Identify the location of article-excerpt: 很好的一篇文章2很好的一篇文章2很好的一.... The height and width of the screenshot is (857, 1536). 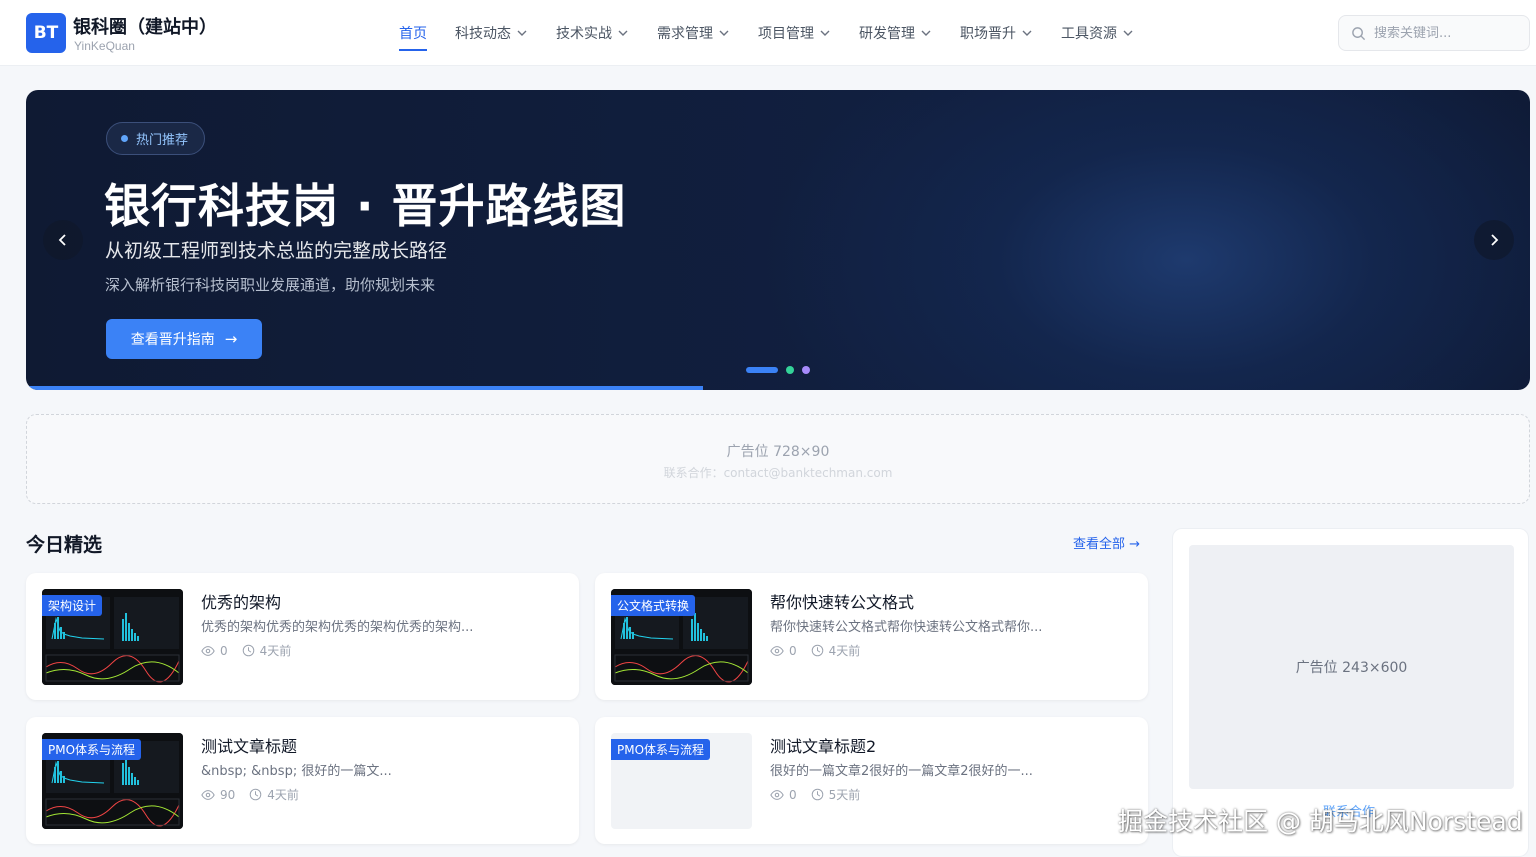
(901, 771).